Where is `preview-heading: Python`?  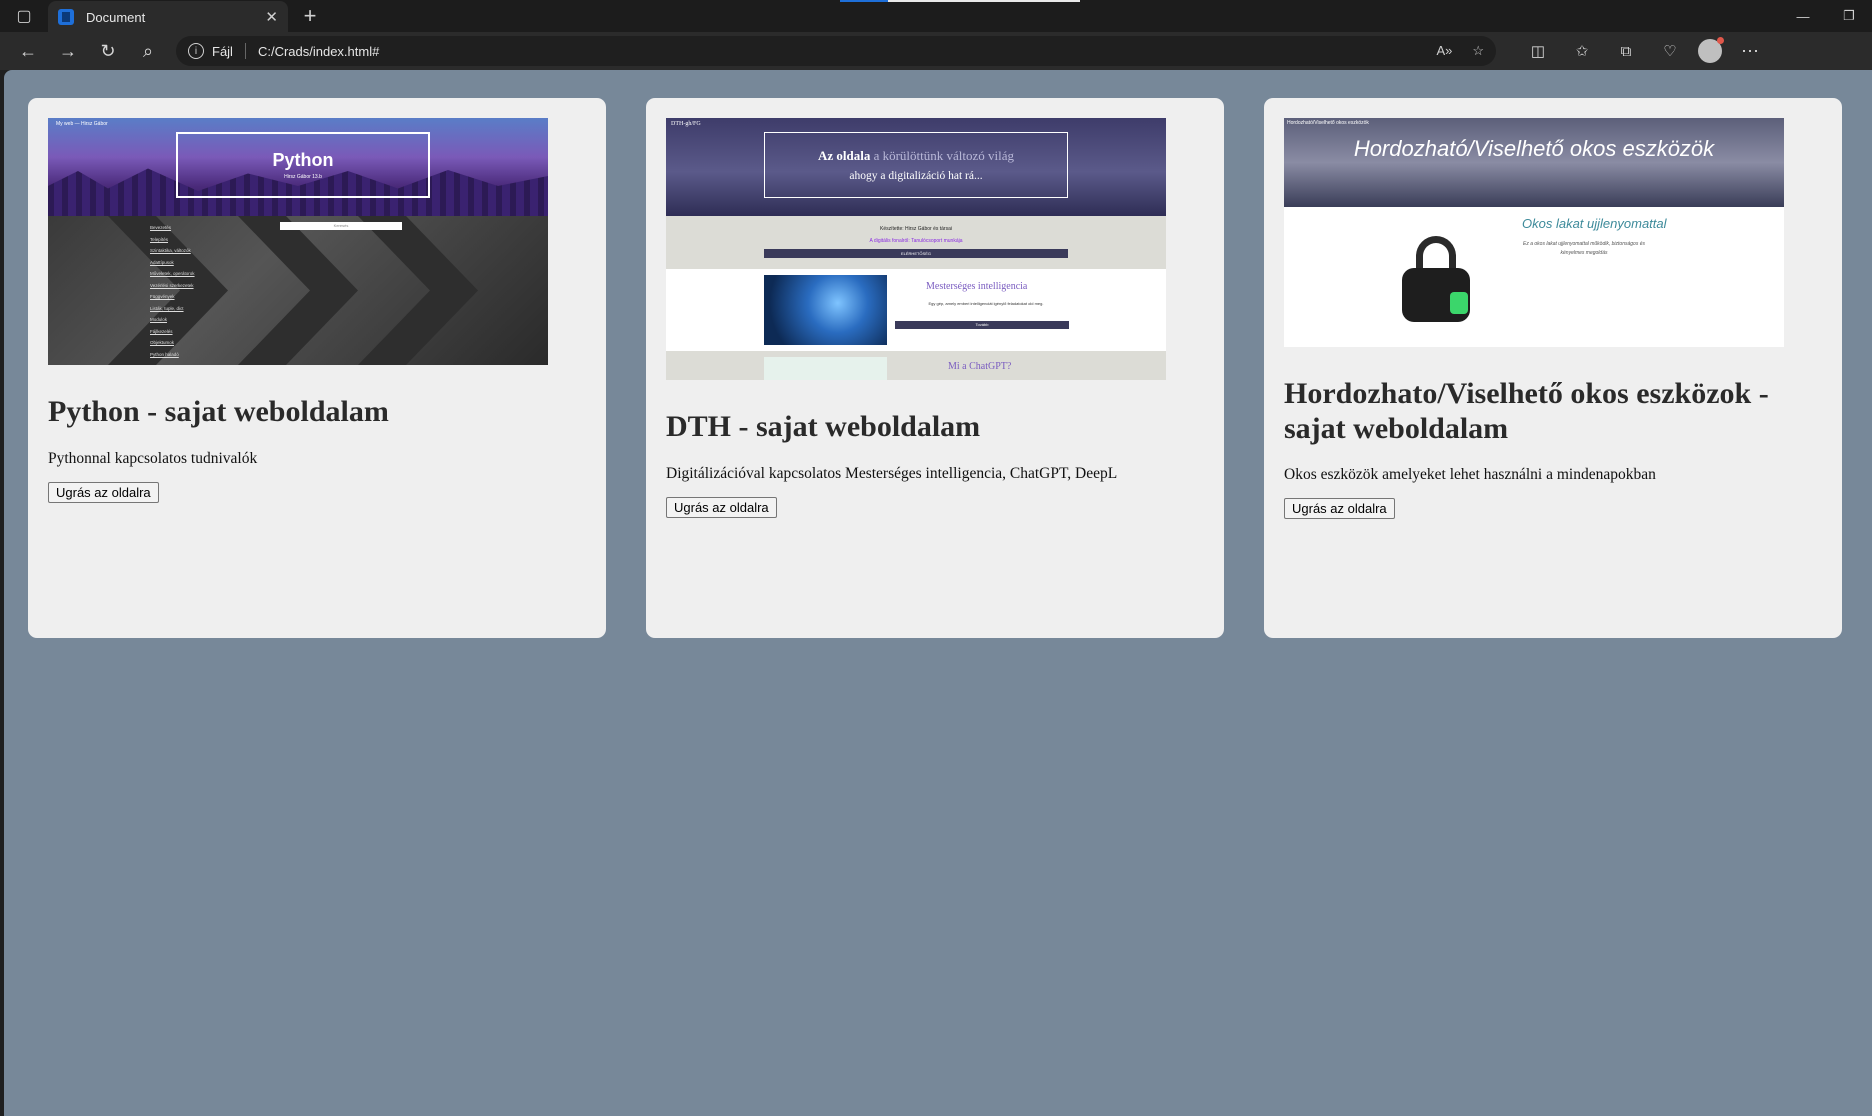 preview-heading: Python is located at coordinates (303, 160).